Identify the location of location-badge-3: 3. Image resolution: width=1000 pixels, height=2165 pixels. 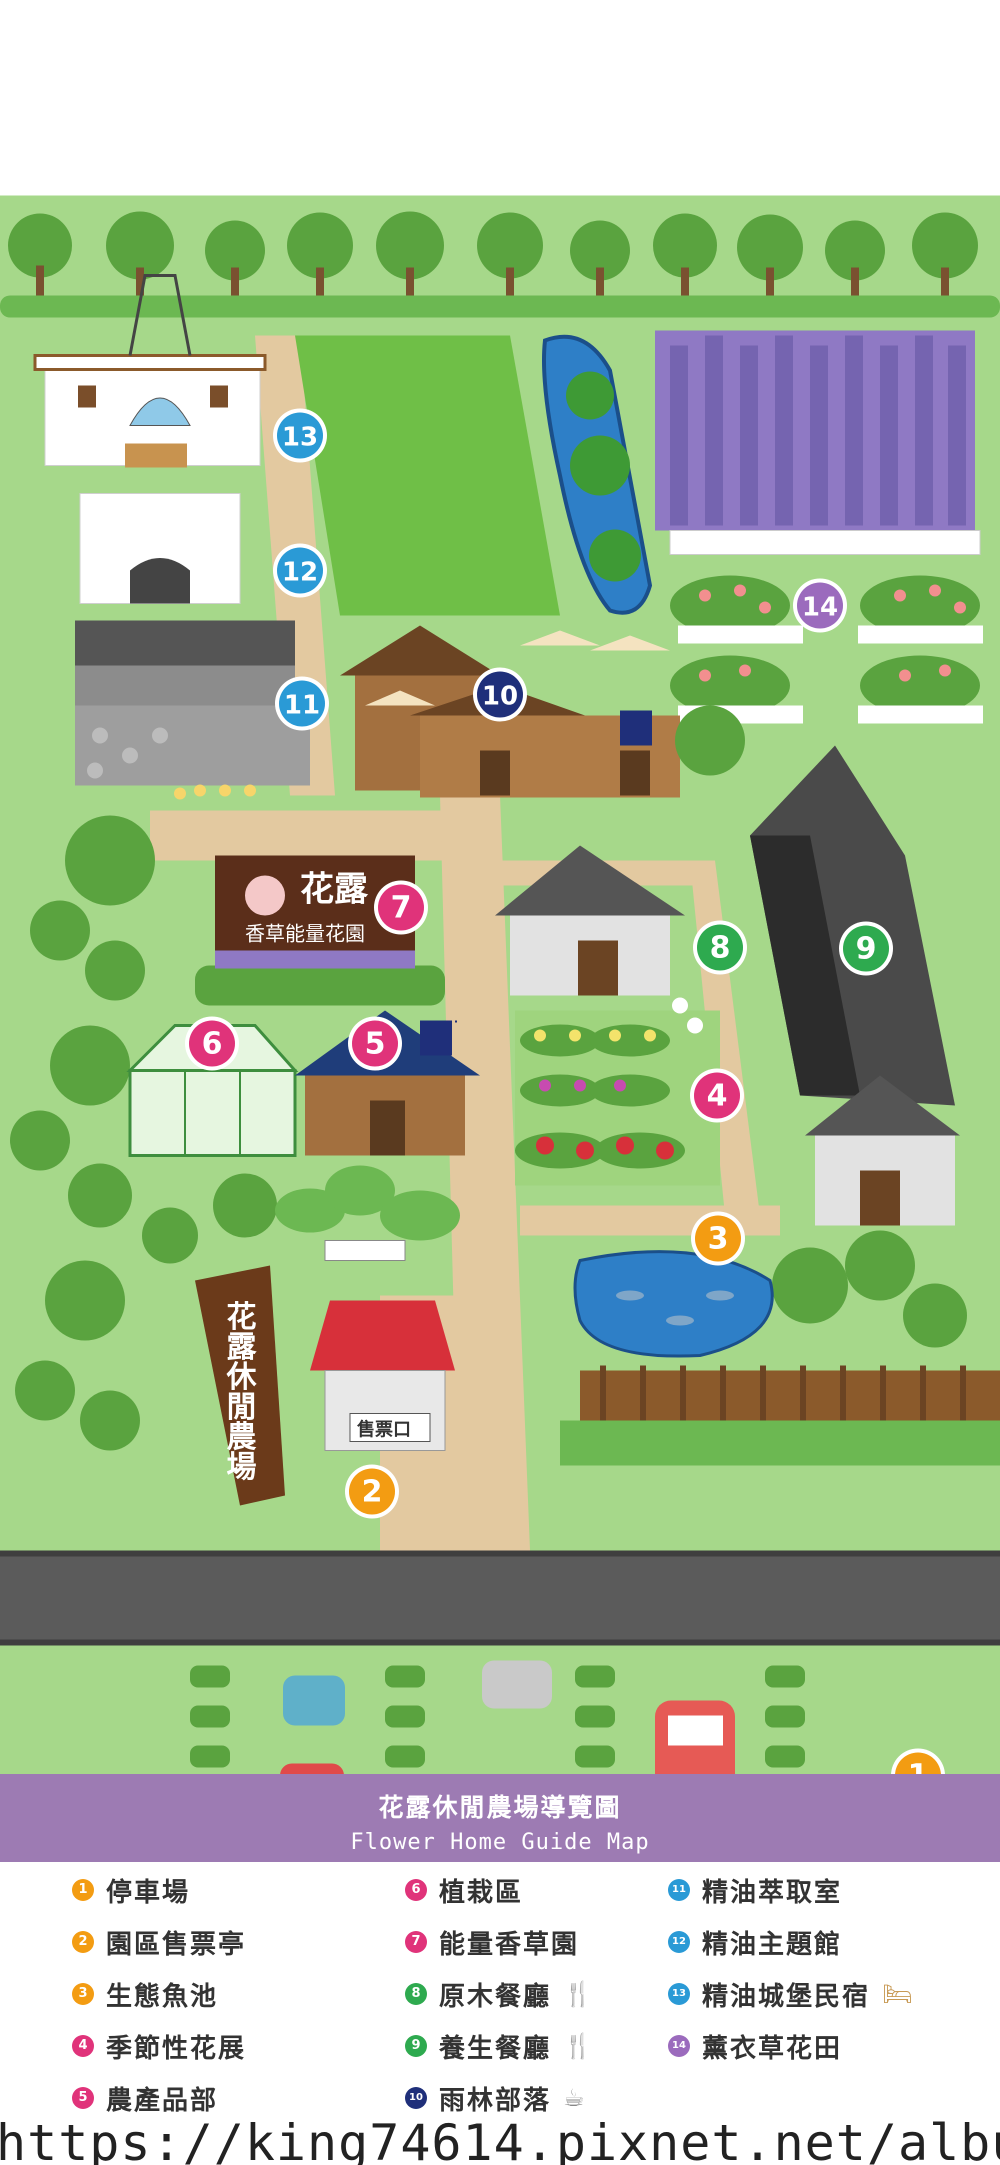
(718, 1238).